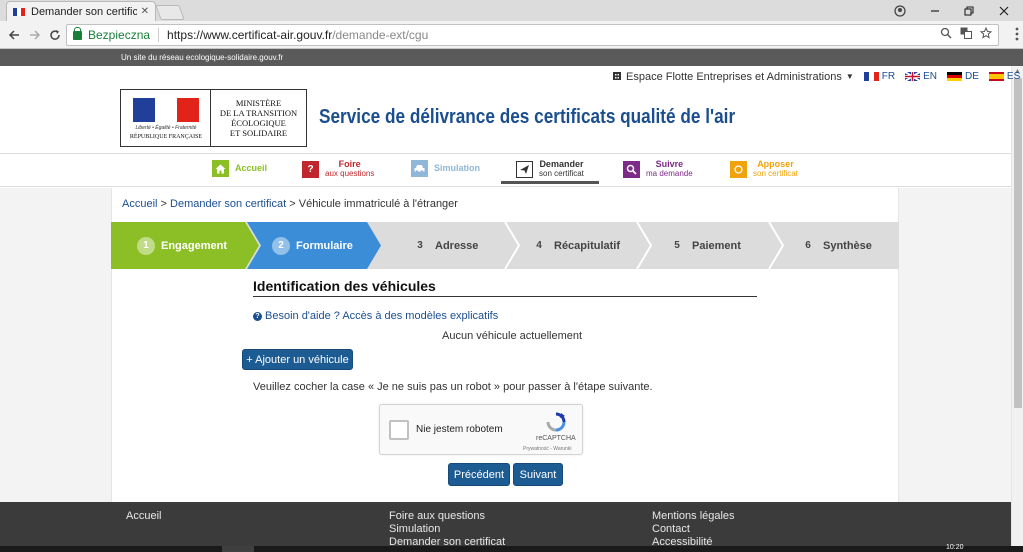 The image size is (1023, 552). I want to click on previous-button: Précédent, so click(479, 474).